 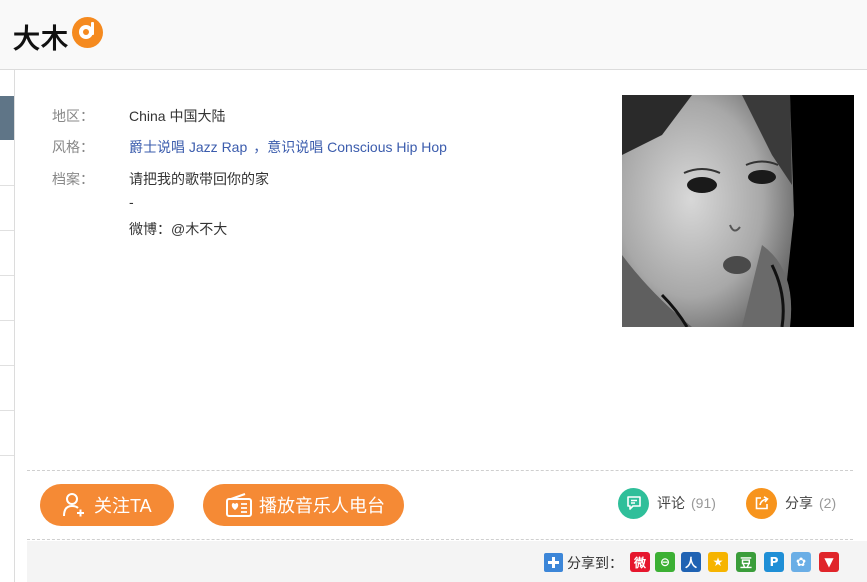 I want to click on share-to-label: 分享到：, so click(x=595, y=563).